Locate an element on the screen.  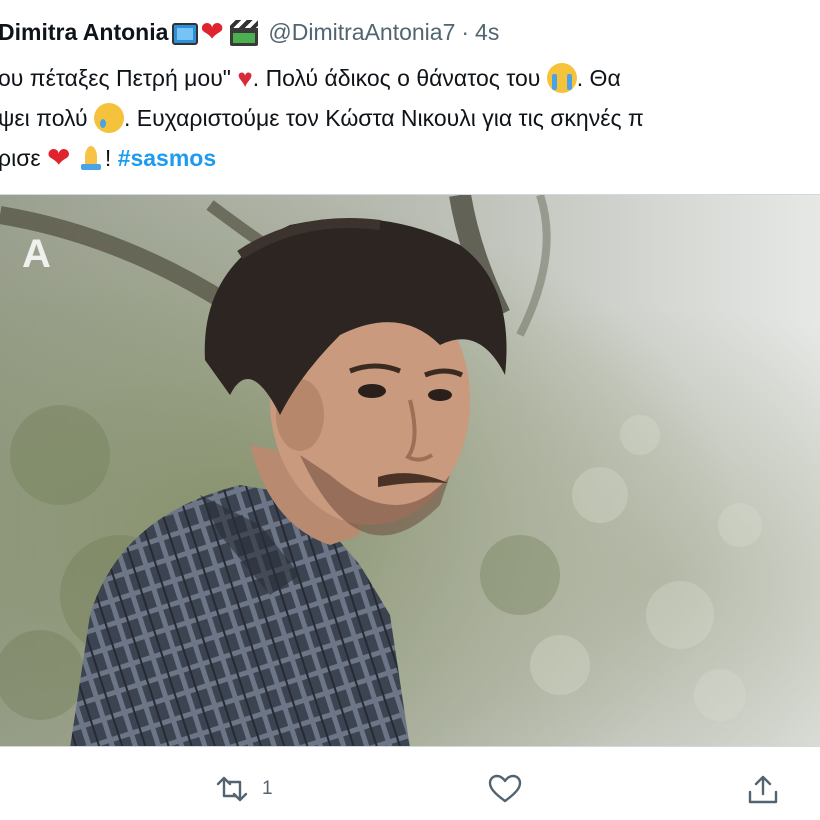
tweet-line-3: ρισε ❤ ! #sasmos is located at coordinates (410, 156).